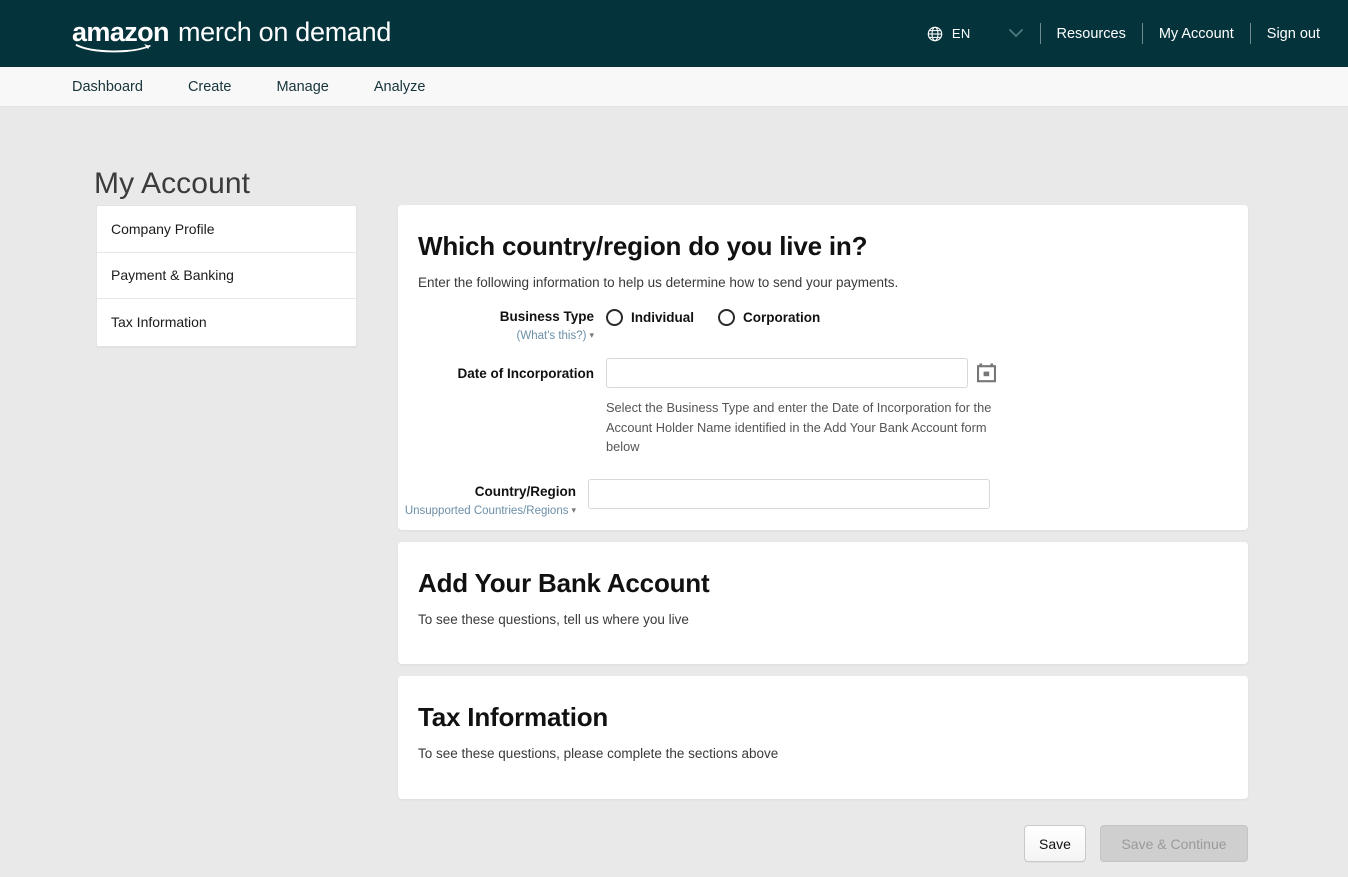 The width and height of the screenshot is (1348, 877). Describe the element at coordinates (961, 33) in the screenshot. I see `language-code-label: EN` at that location.